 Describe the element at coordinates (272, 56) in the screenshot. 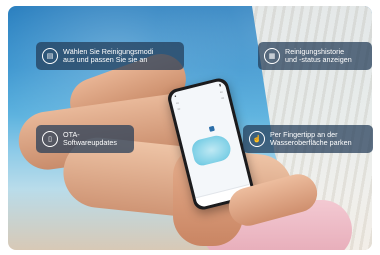

I see `history-icon: ▦` at that location.